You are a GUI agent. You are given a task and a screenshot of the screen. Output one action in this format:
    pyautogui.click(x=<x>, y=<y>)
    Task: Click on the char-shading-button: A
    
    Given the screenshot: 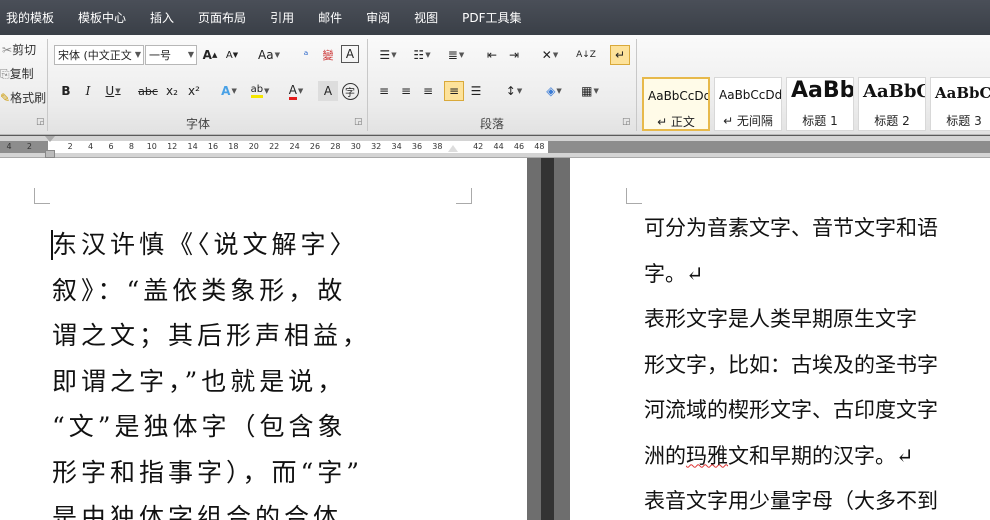 What is the action you would take?
    pyautogui.click(x=328, y=91)
    